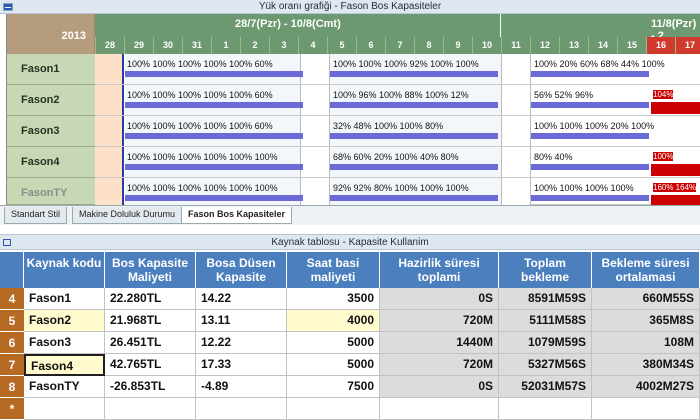  Describe the element at coordinates (225, 45) in the screenshot. I see `day-header: 1` at that location.